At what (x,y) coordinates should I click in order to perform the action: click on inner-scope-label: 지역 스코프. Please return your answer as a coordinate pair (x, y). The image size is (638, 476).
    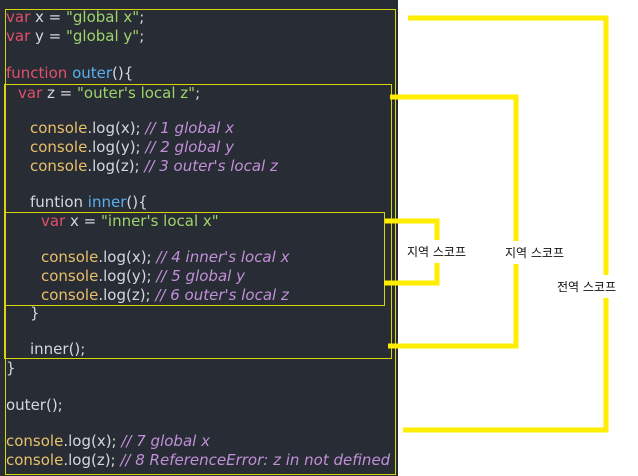
    Looking at the image, I should click on (437, 251).